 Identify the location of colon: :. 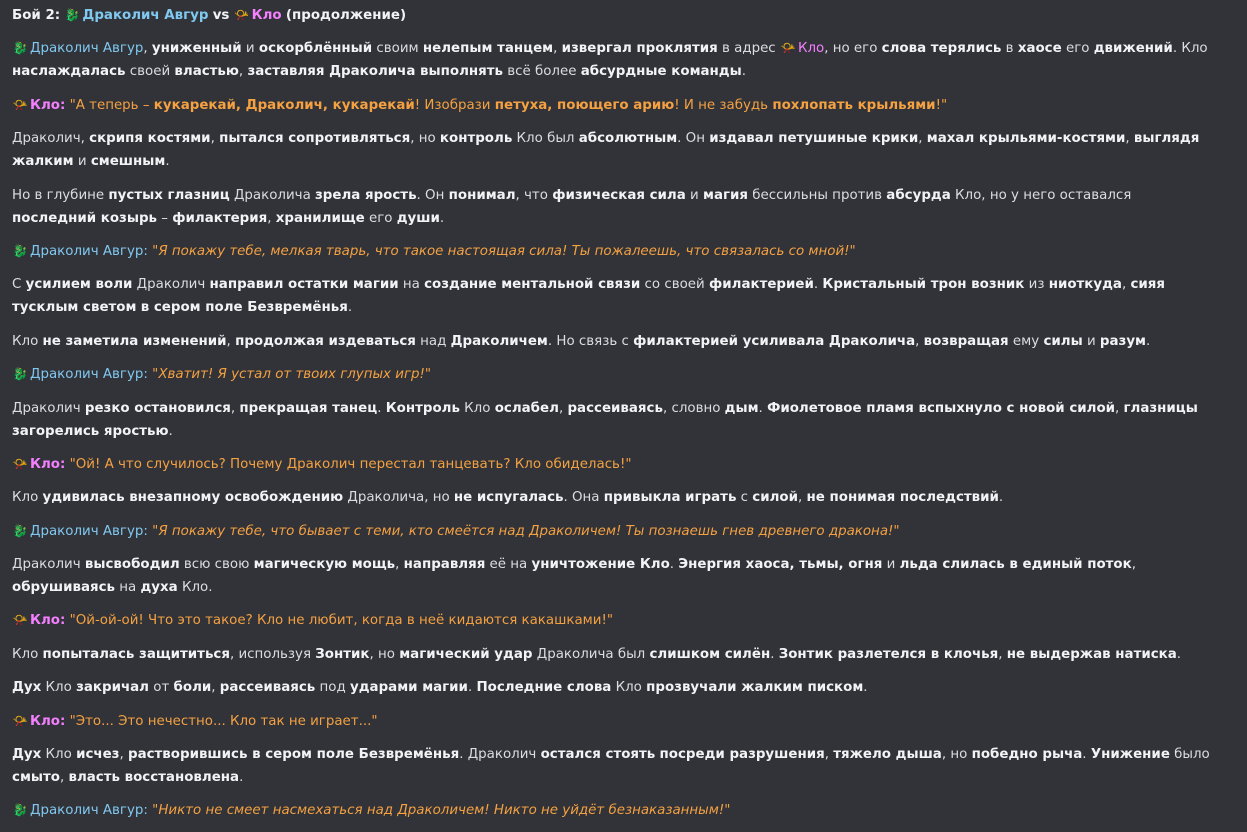
(145, 251).